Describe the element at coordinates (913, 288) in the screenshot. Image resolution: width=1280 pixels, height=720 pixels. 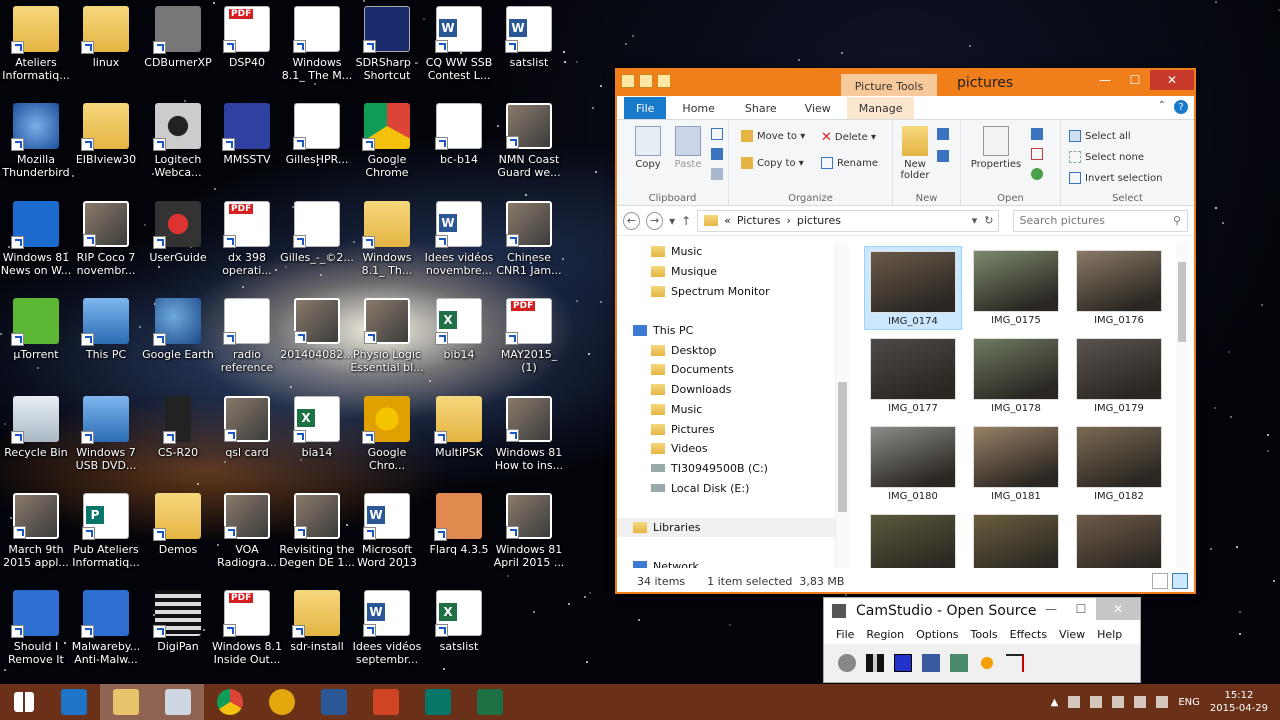
I see `file-tile: IMG_0174` at that location.